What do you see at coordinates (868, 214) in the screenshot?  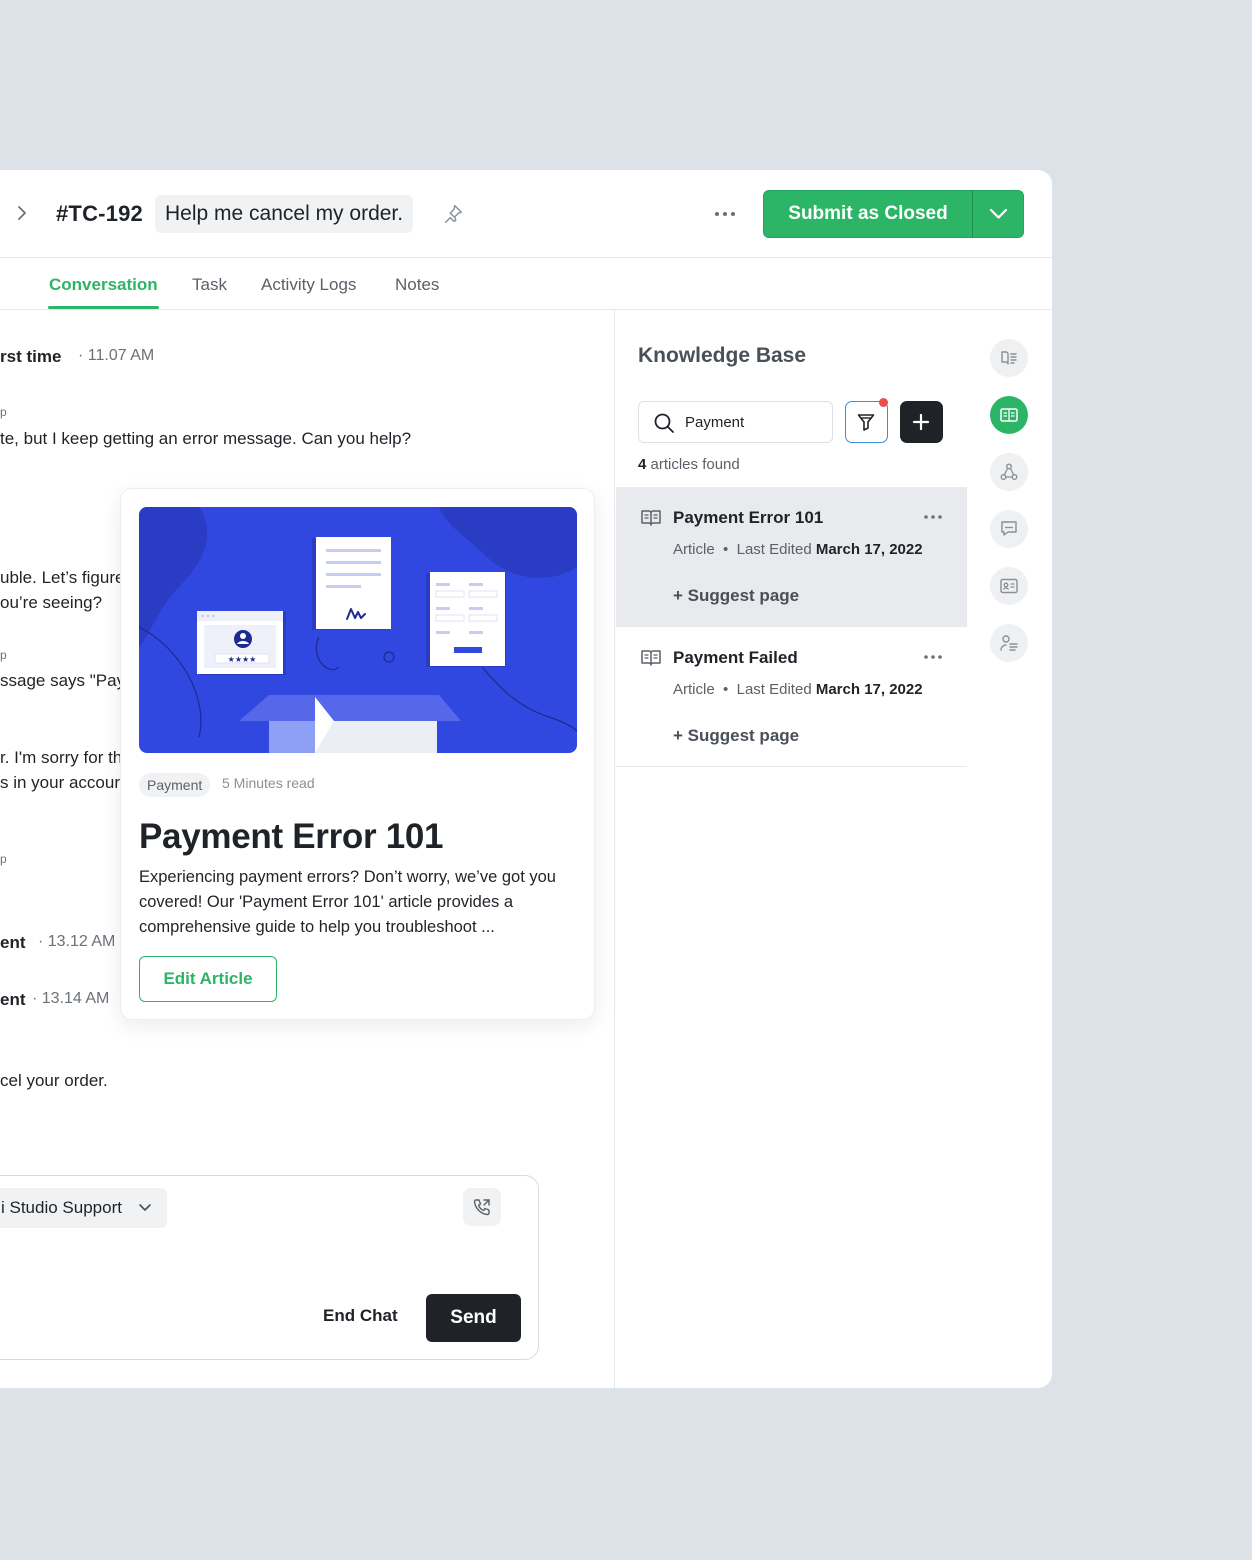 I see `submit-label: Submit as Closed` at bounding box center [868, 214].